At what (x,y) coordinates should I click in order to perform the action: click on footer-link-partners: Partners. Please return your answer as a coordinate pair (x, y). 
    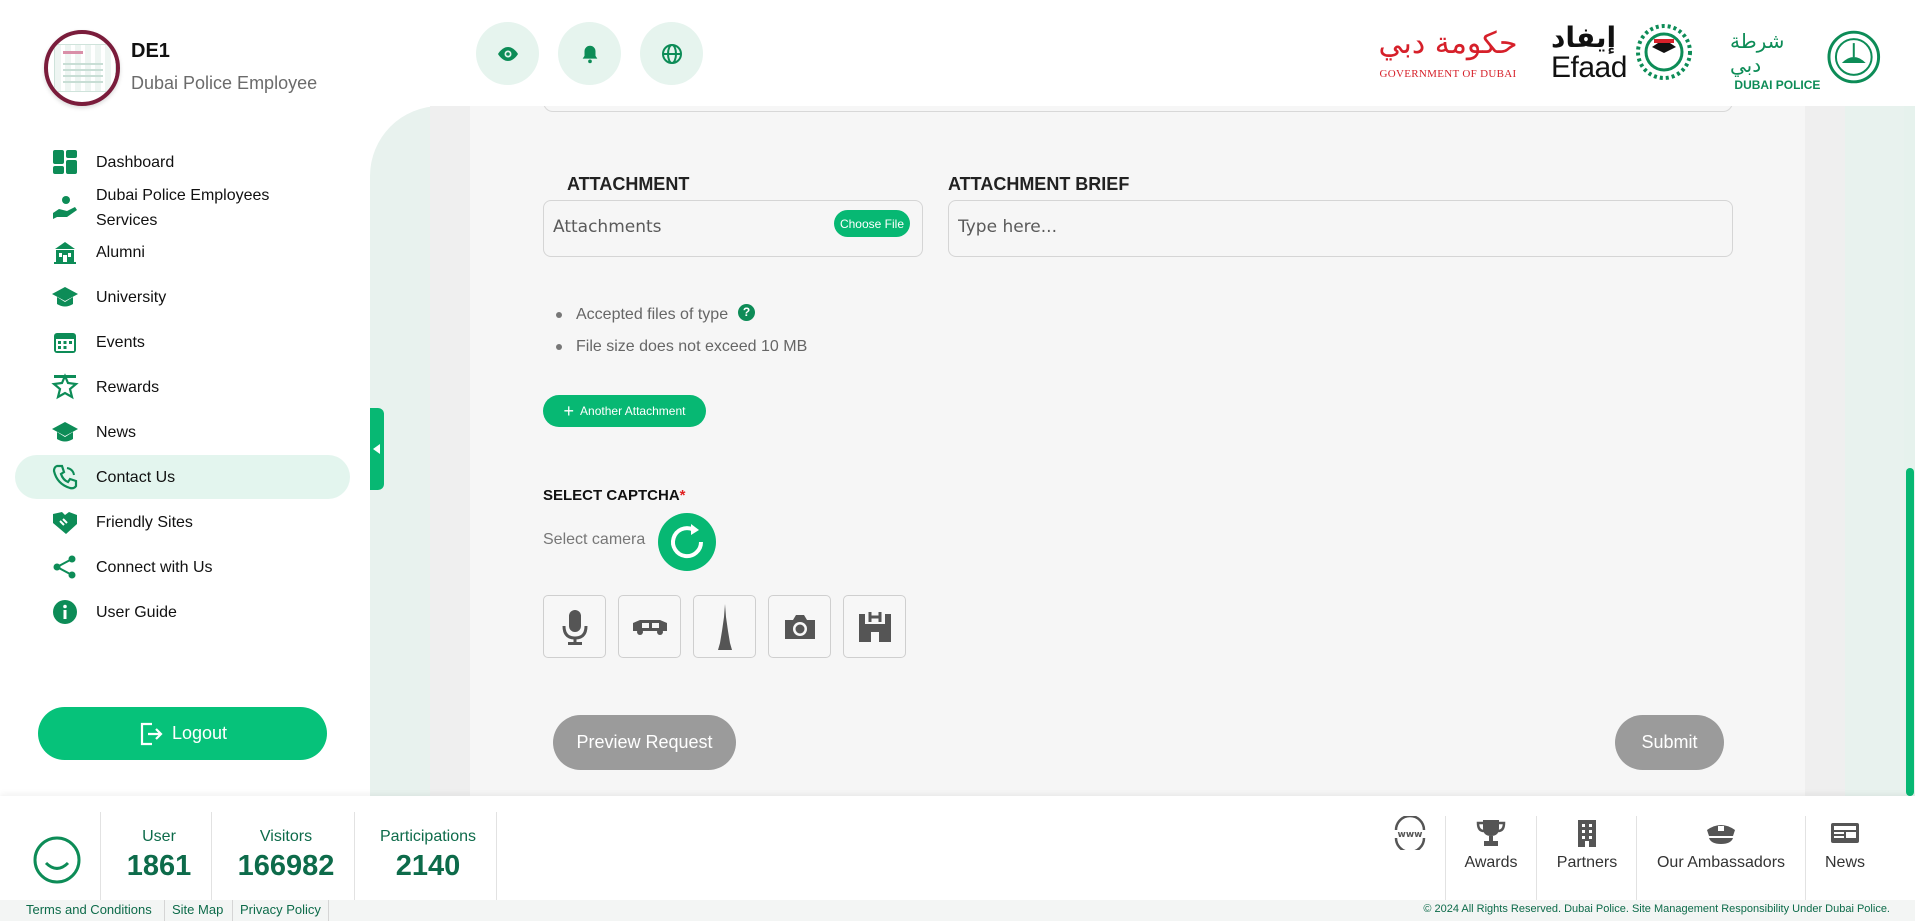
    Looking at the image, I should click on (1587, 858).